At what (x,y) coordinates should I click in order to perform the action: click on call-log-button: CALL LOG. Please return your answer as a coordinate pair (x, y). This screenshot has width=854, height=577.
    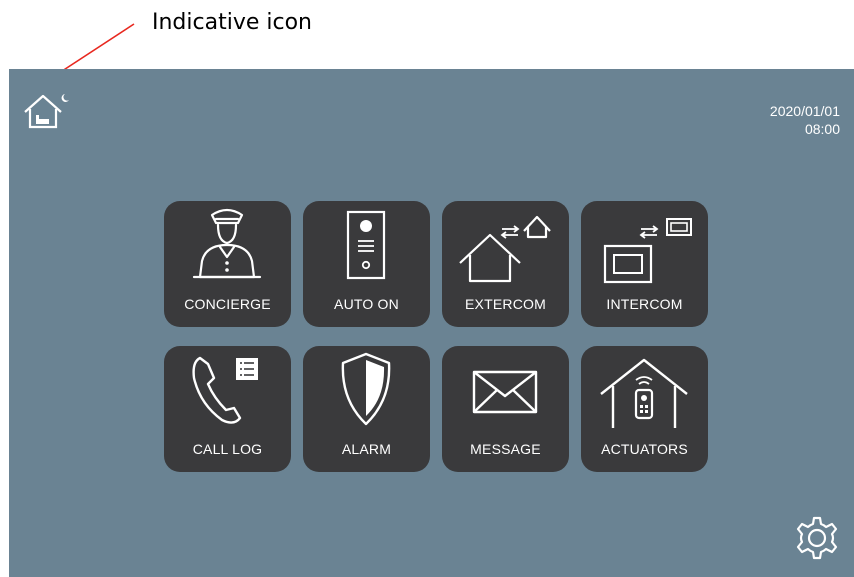
    Looking at the image, I should click on (227, 409).